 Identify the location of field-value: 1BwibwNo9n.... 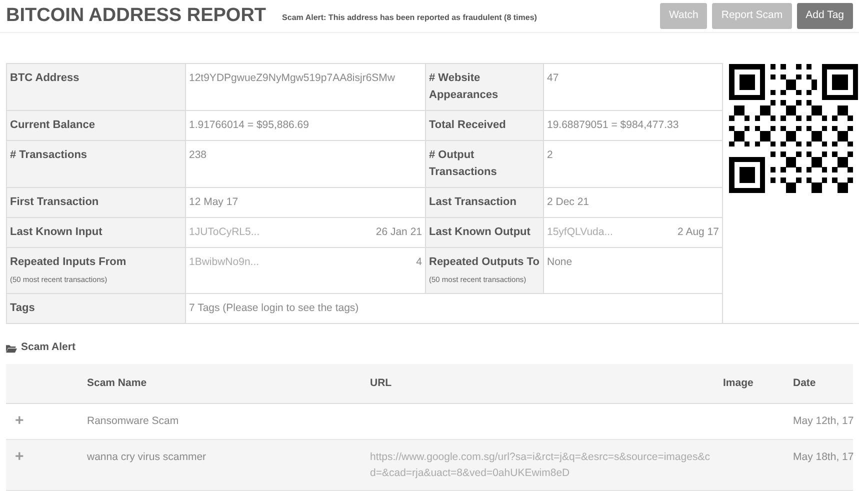
(224, 262).